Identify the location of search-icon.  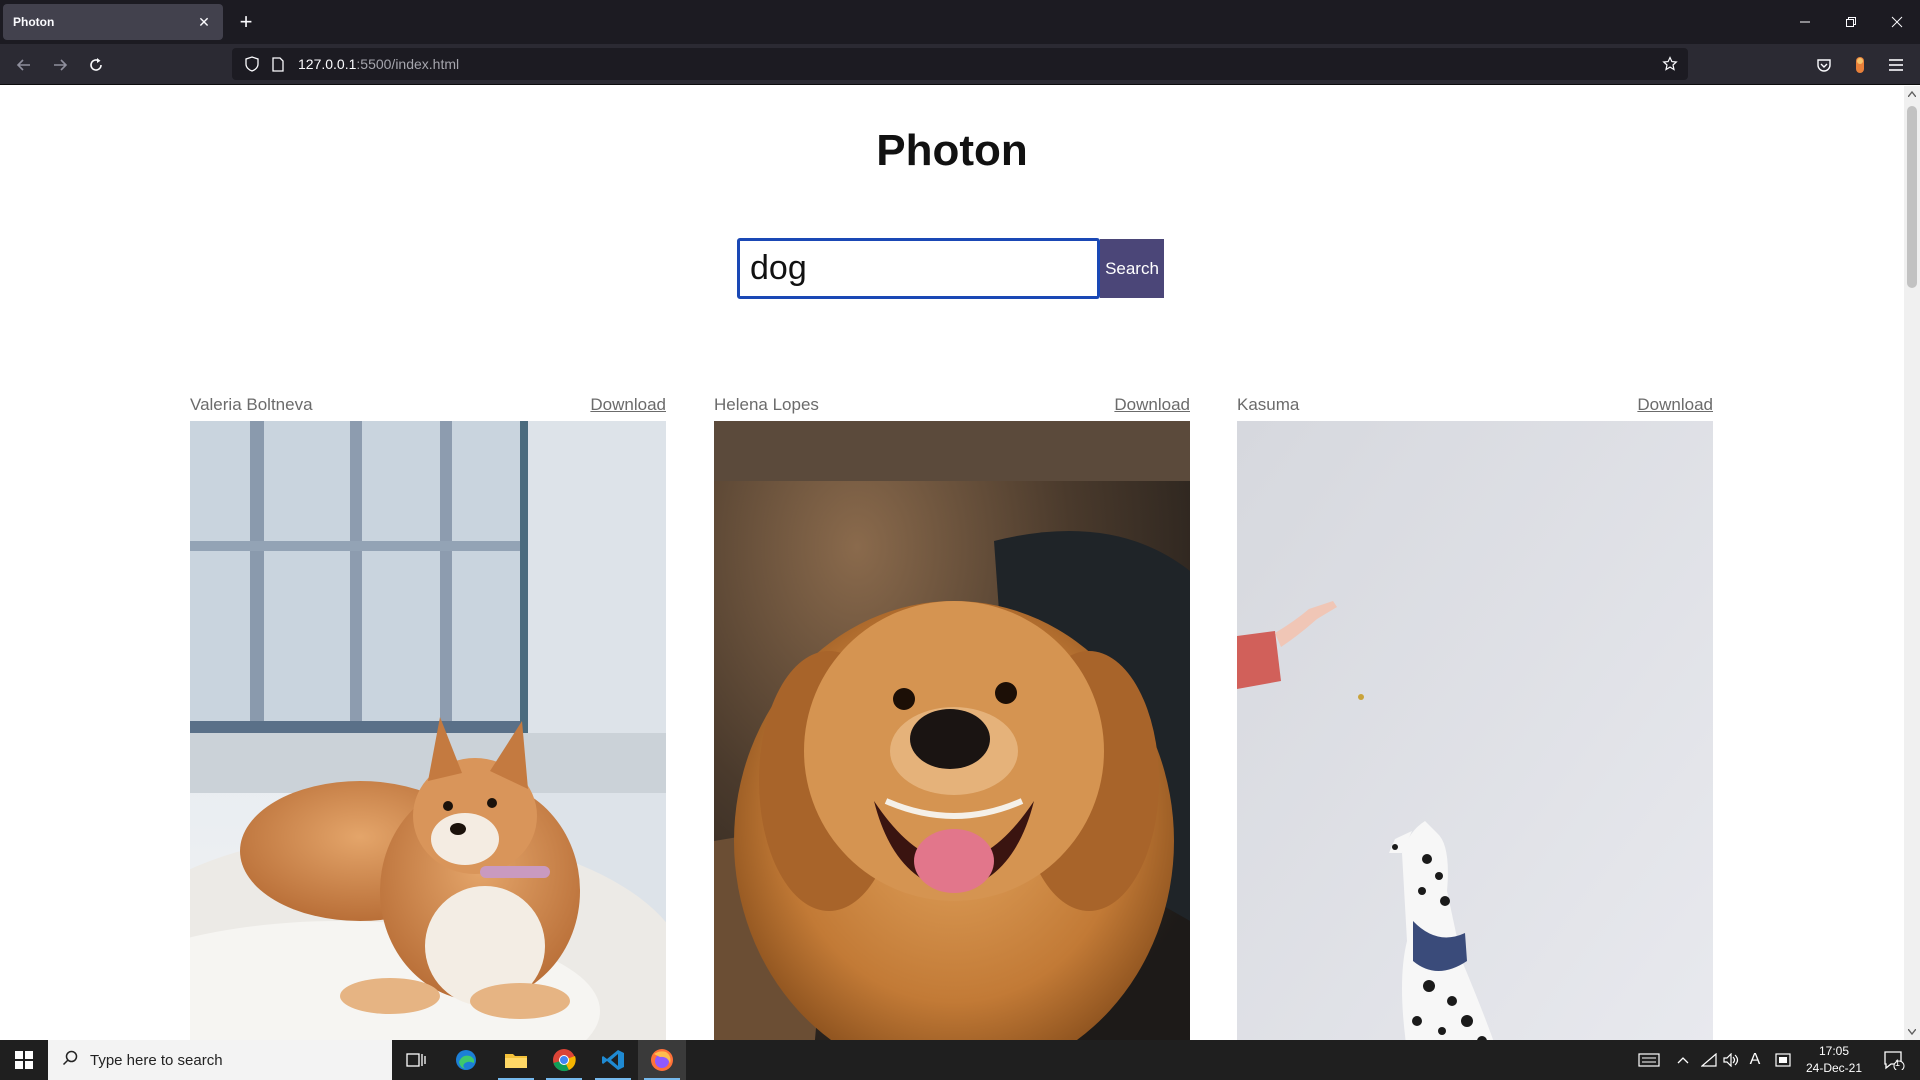
(70, 1060).